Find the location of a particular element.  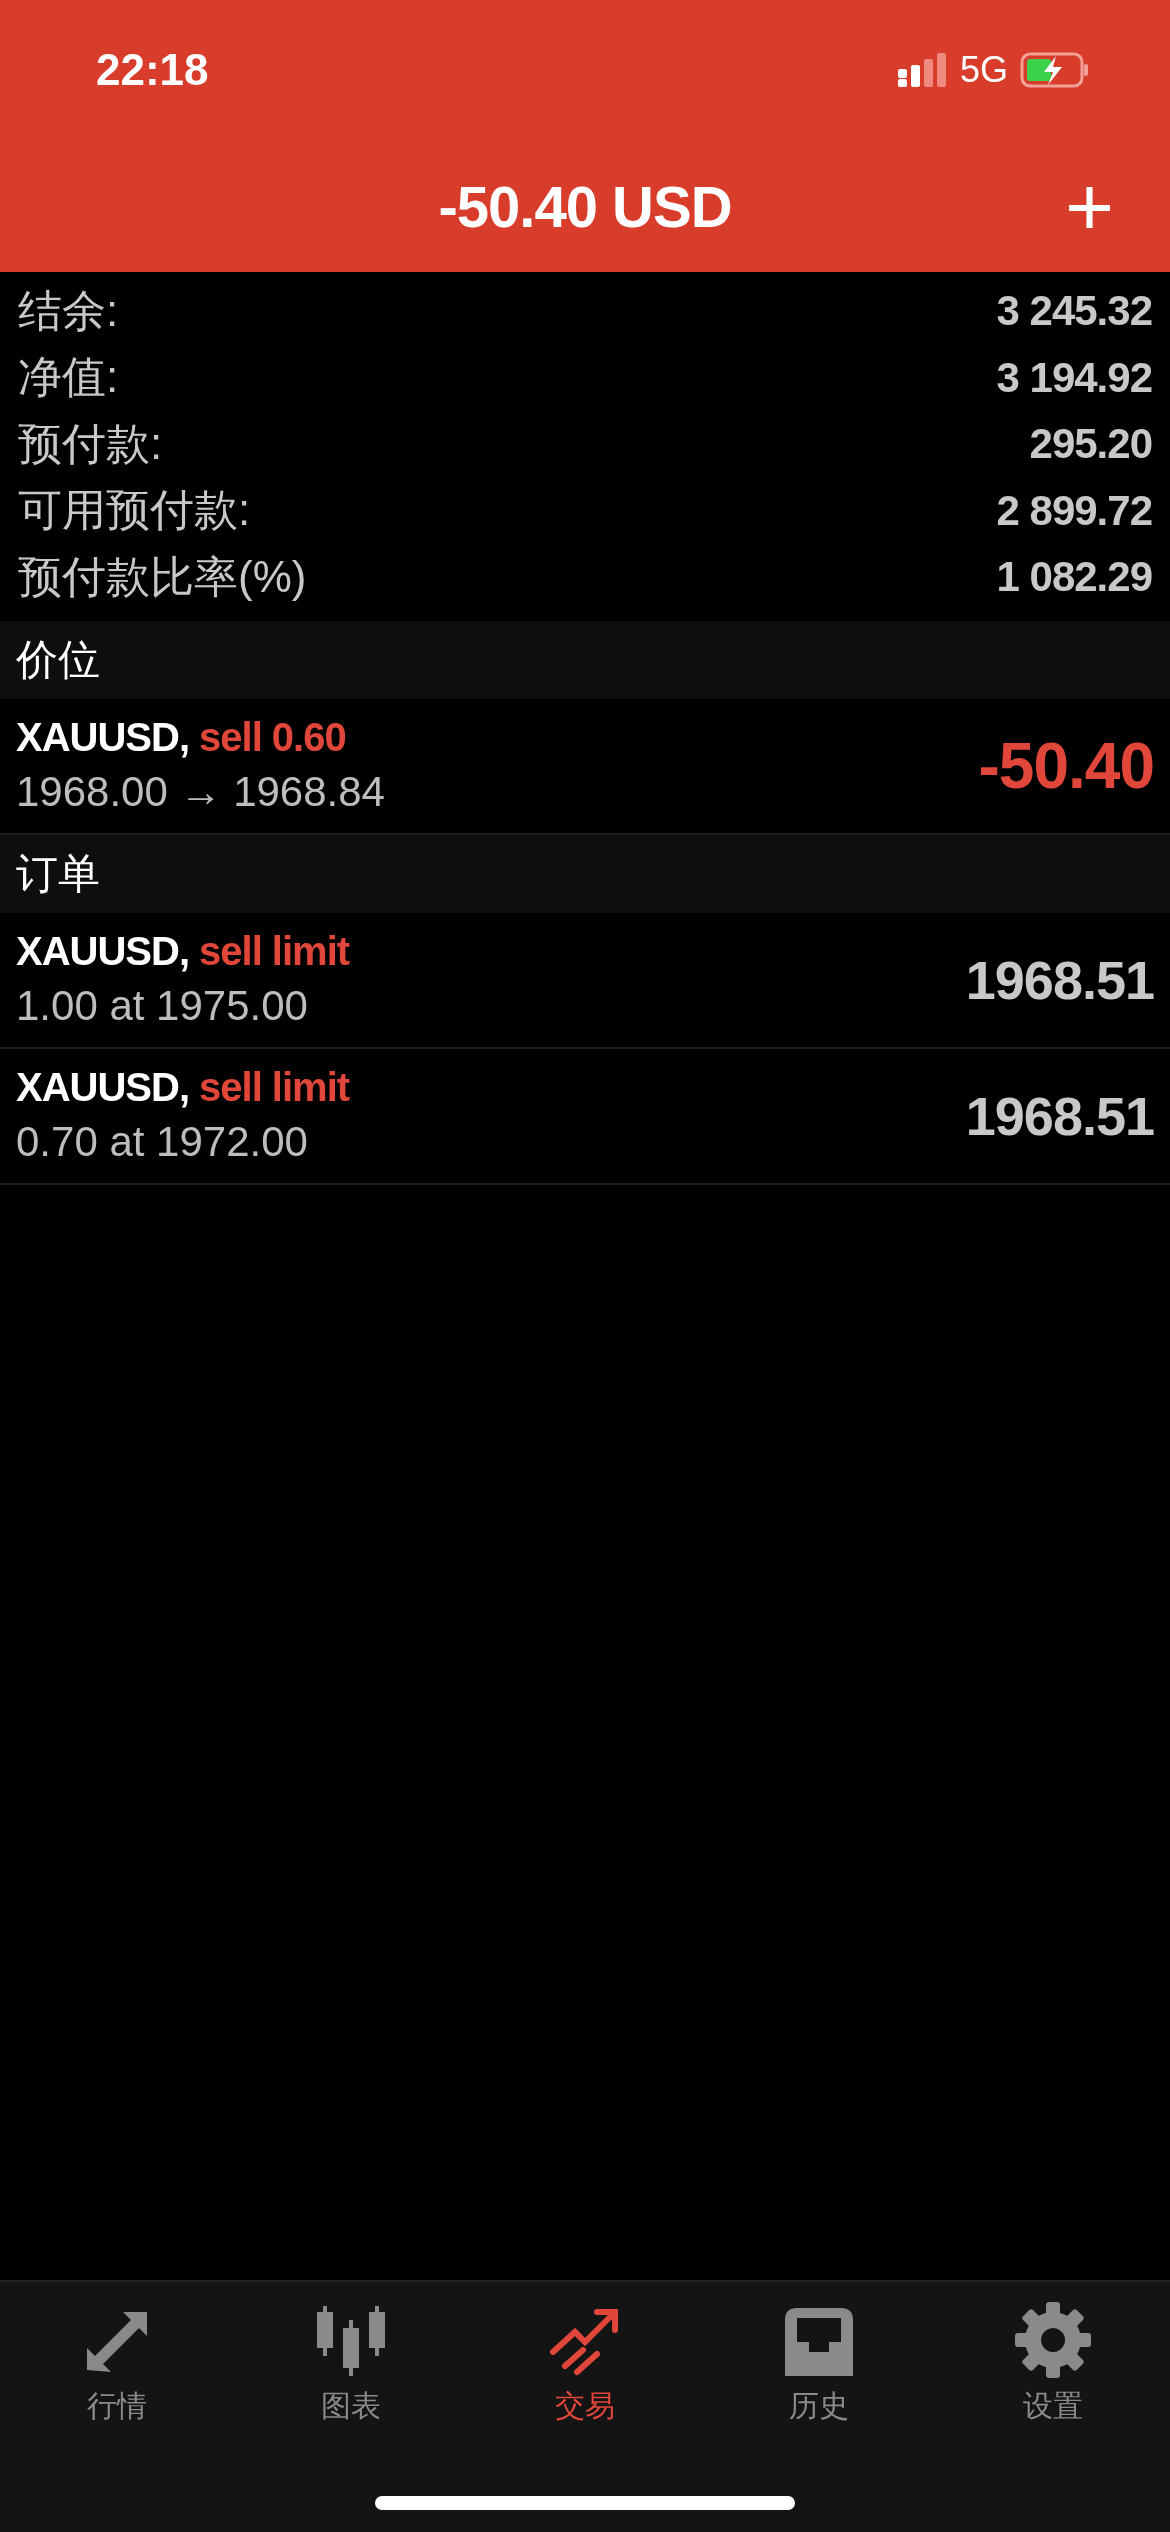

price-detail-text: 0.70 at 1972.00 is located at coordinates (162, 1142).